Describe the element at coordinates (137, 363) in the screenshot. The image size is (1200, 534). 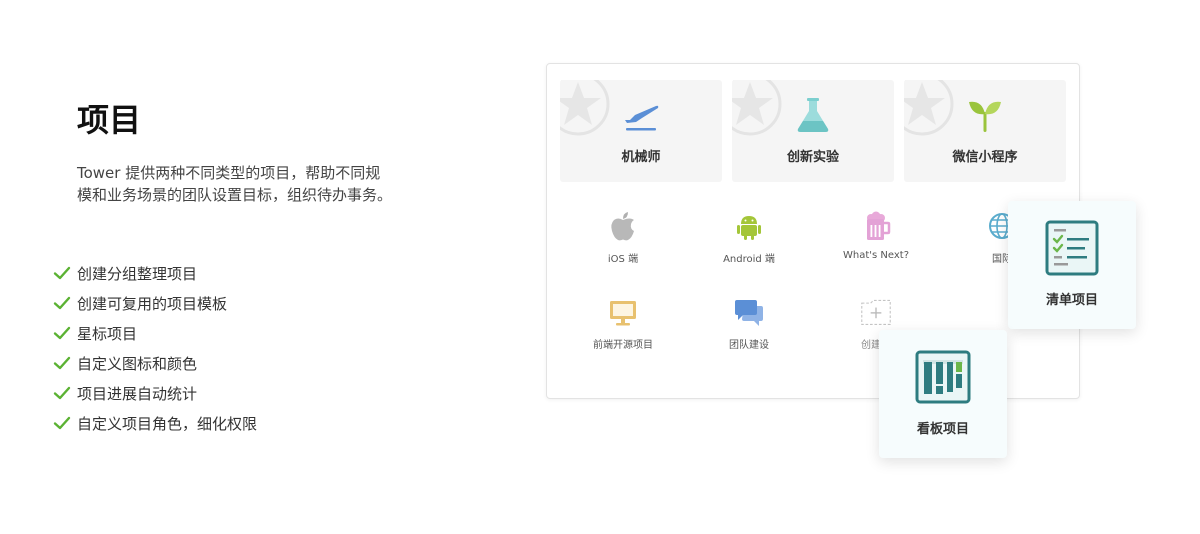
I see `feature-label: 自定义图标和颜色` at that location.